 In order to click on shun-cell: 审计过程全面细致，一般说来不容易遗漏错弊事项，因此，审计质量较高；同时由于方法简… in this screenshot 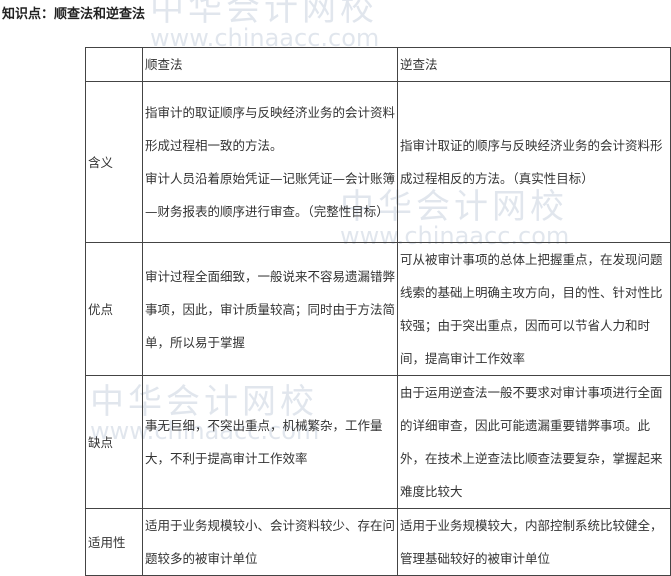, I will do `click(270, 309)`.